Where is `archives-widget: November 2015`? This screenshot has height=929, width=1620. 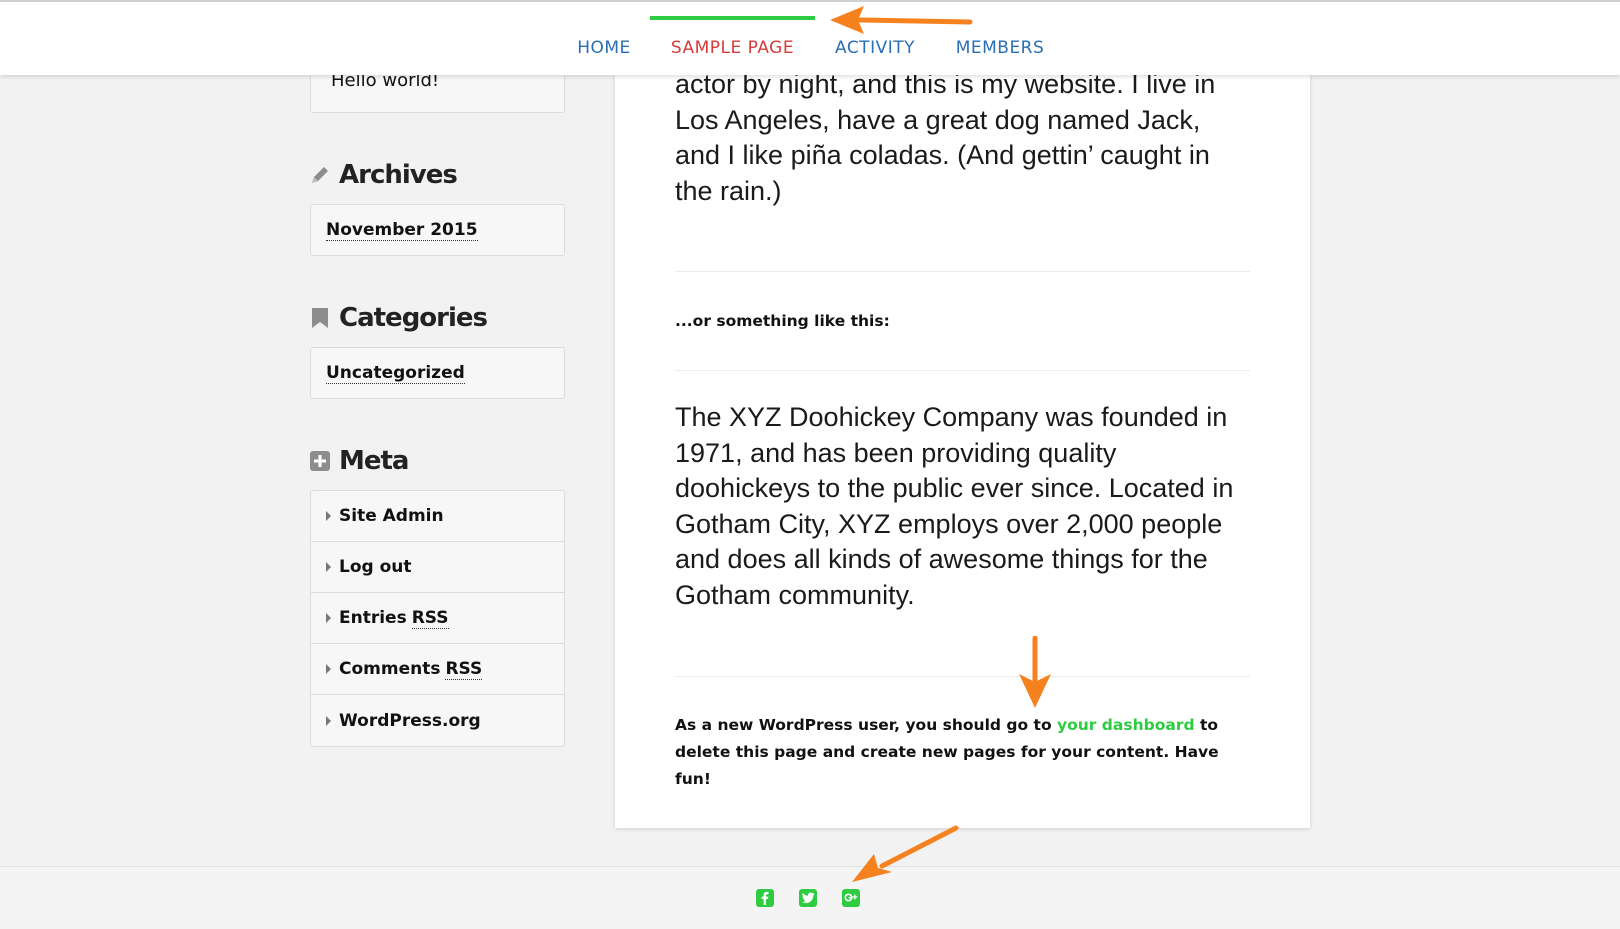
archives-widget: November 2015 is located at coordinates (437, 230).